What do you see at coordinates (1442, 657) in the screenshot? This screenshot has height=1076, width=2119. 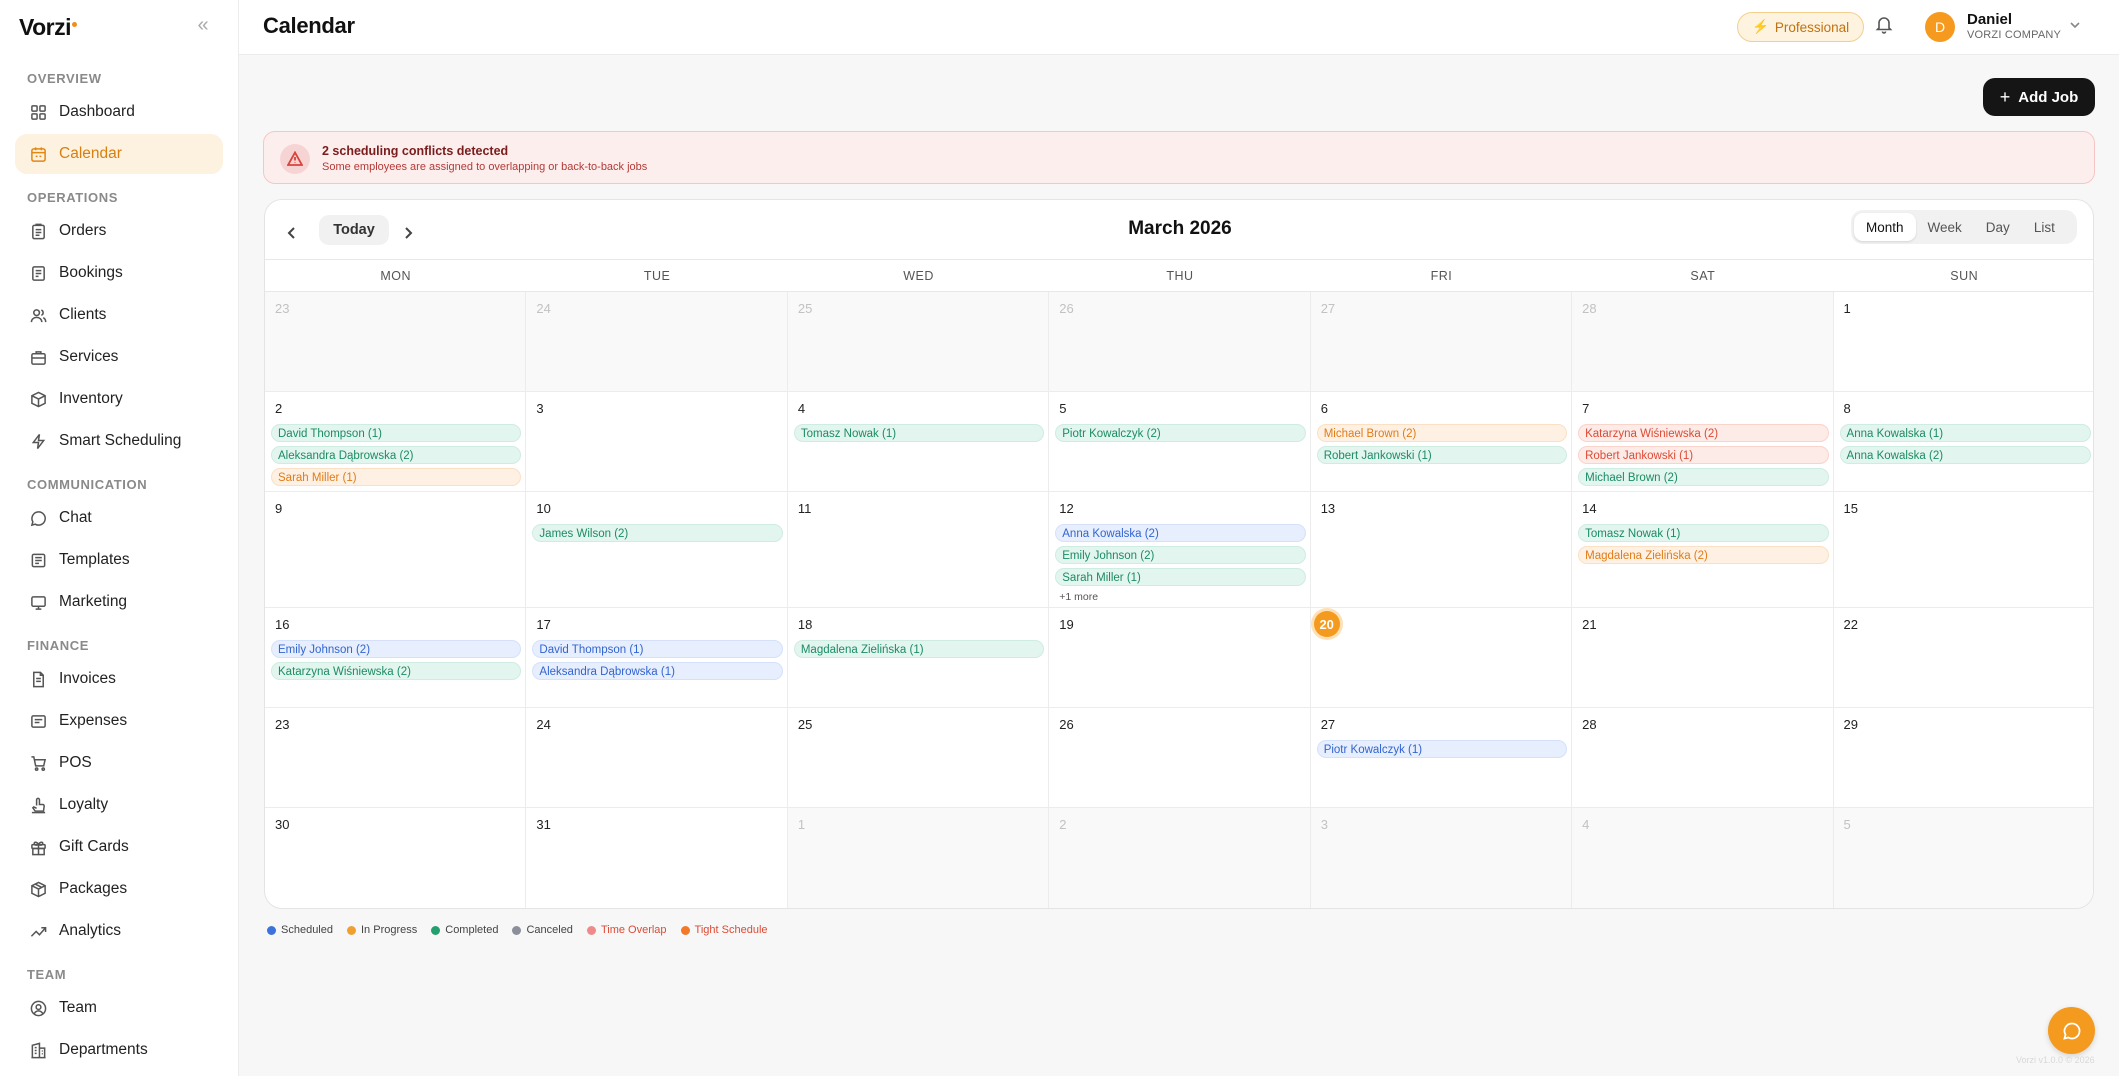 I see `day-cell: 20` at bounding box center [1442, 657].